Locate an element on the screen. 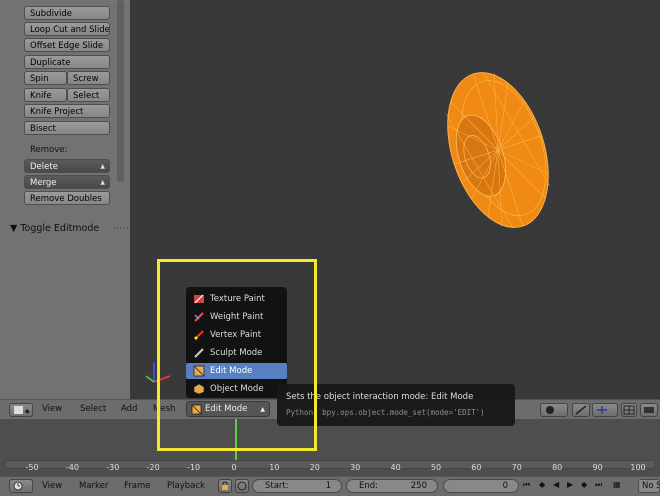 The image size is (660, 496). timeline-tick-label: 80 is located at coordinates (557, 467).